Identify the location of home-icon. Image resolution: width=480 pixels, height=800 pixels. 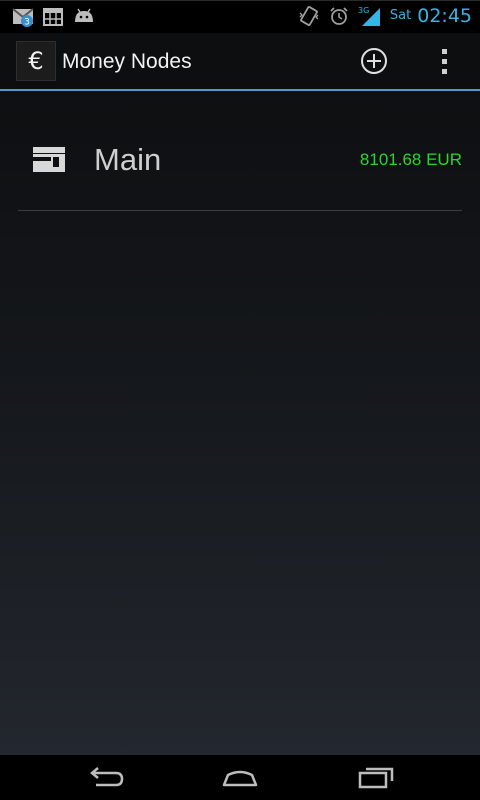
(240, 778).